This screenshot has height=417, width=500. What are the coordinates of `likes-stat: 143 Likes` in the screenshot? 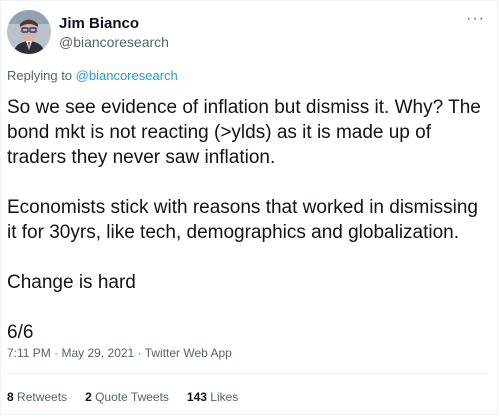 It's located at (212, 397).